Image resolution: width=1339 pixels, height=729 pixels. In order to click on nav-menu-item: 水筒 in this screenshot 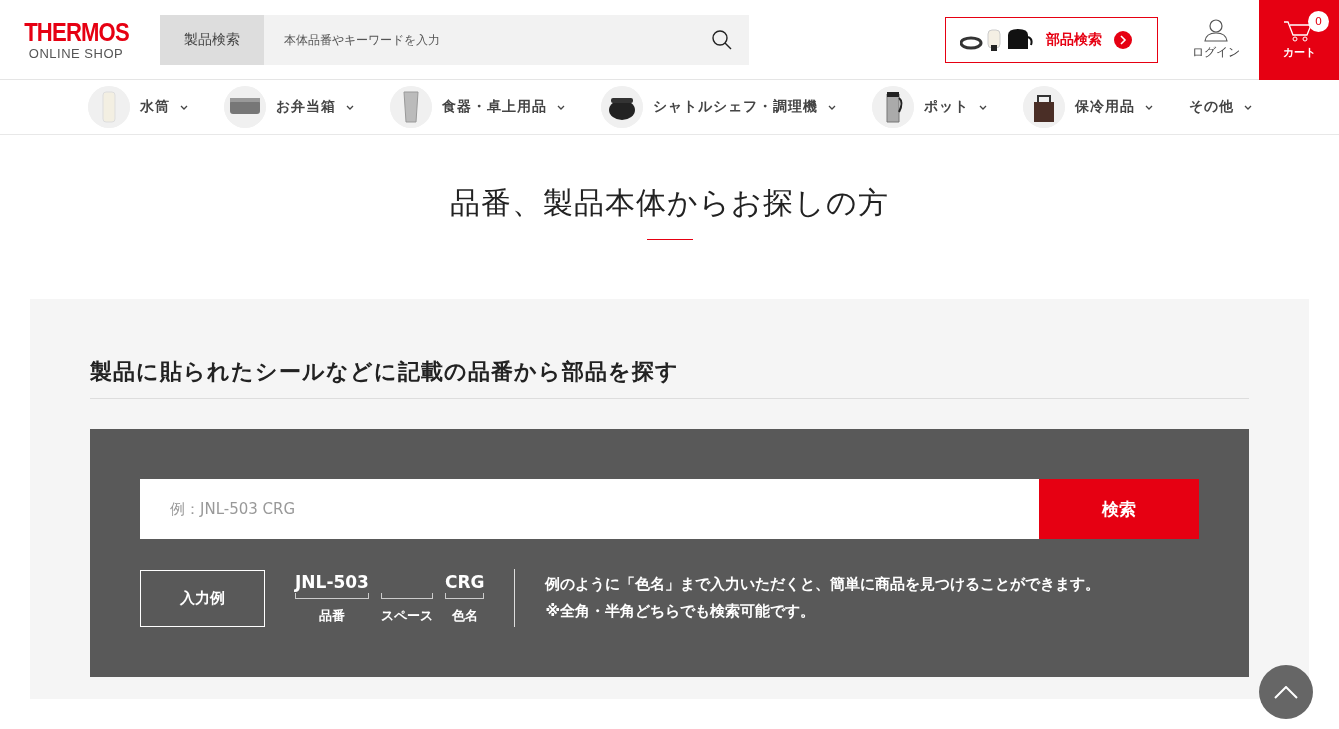, I will do `click(137, 107)`.